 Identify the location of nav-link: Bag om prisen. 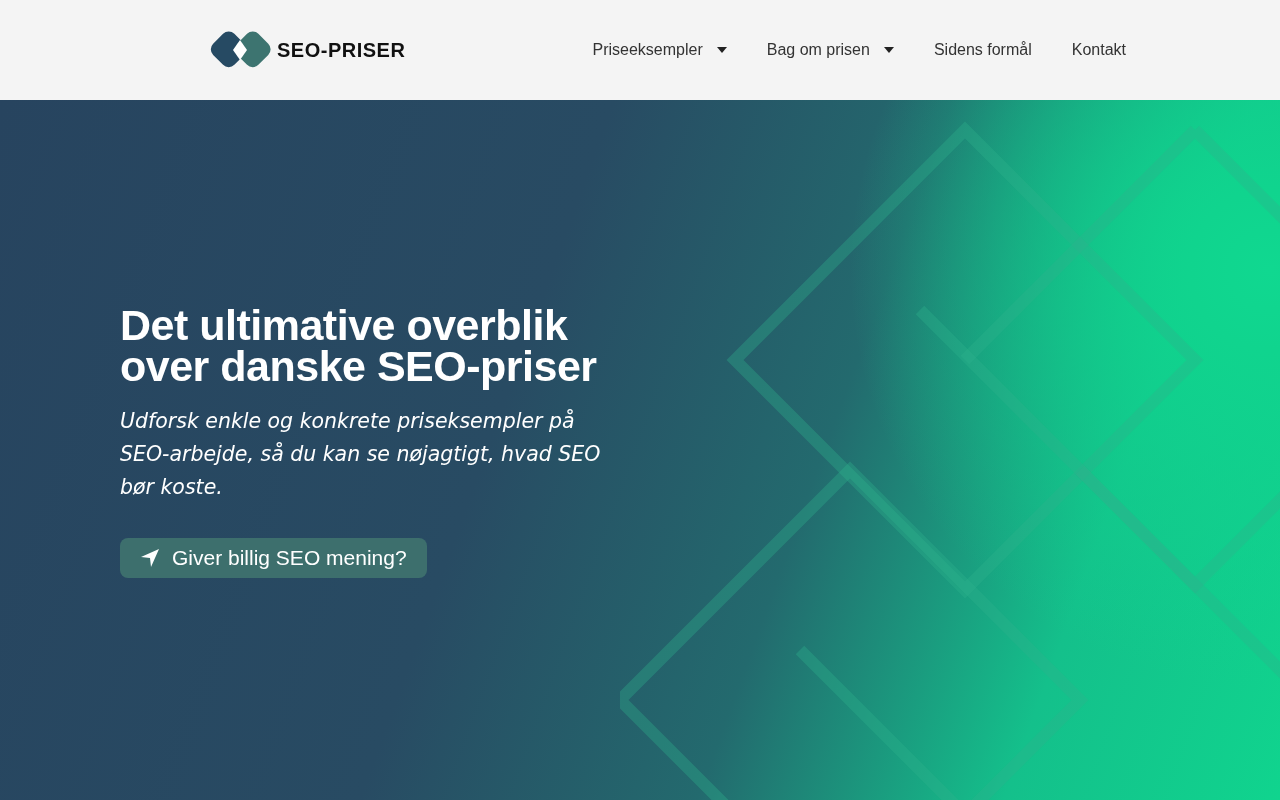
(830, 50).